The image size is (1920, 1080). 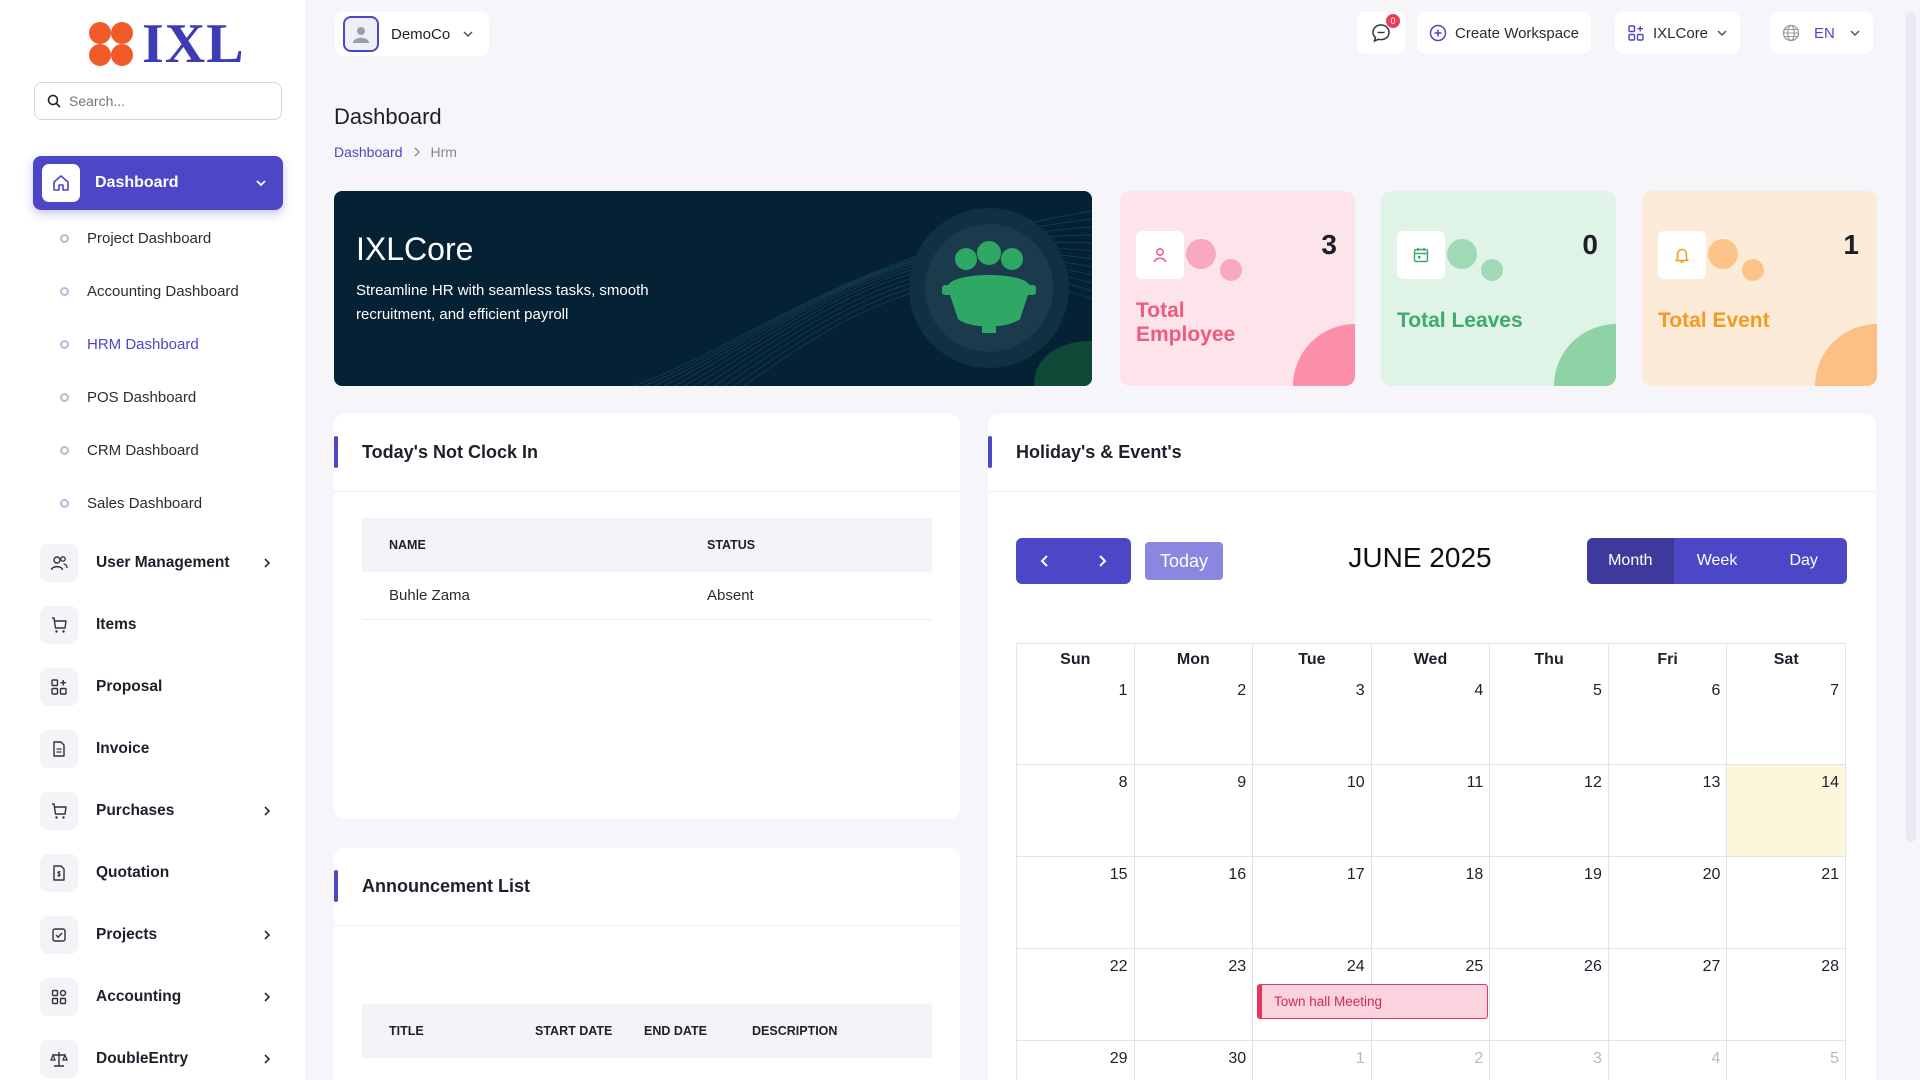 I want to click on card-header: Holiday's & Event's, so click(x=1432, y=453).